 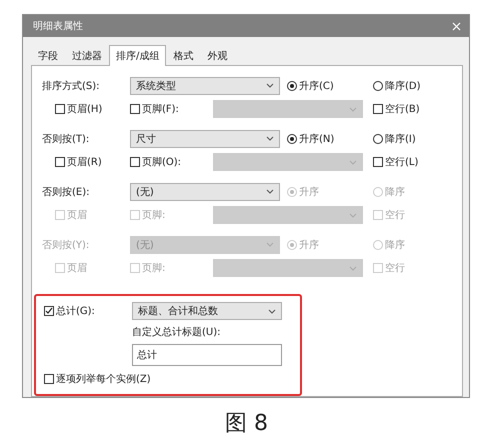 What do you see at coordinates (310, 139) in the screenshot?
I see `radio-button: 升序(N)` at bounding box center [310, 139].